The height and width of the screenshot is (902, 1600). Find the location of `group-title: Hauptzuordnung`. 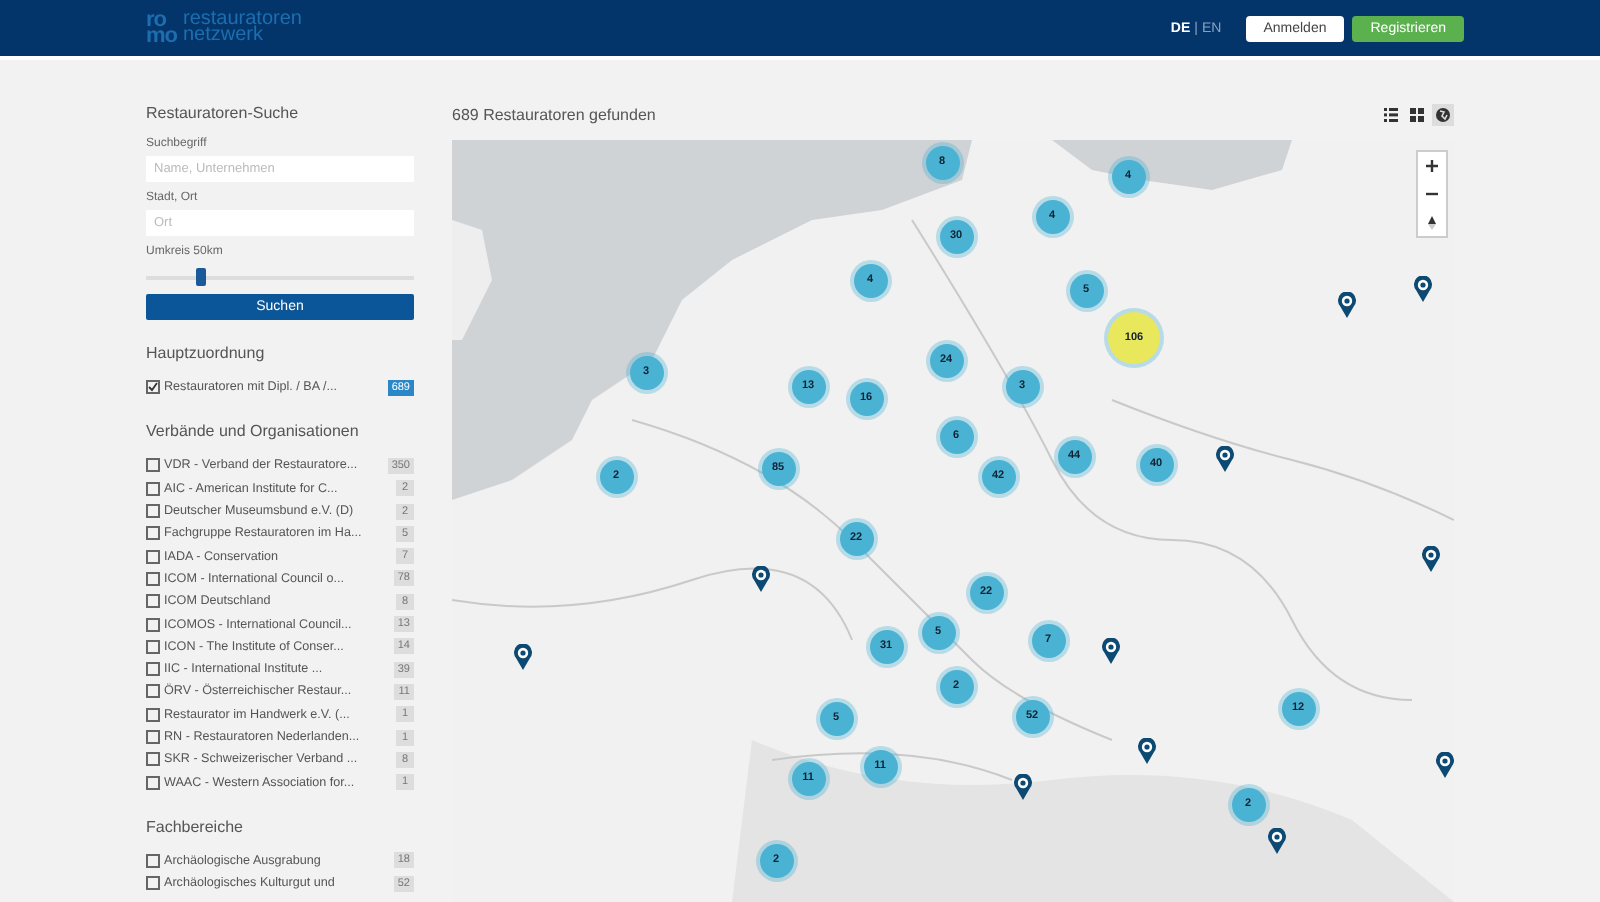

group-title: Hauptzuordnung is located at coordinates (206, 353).